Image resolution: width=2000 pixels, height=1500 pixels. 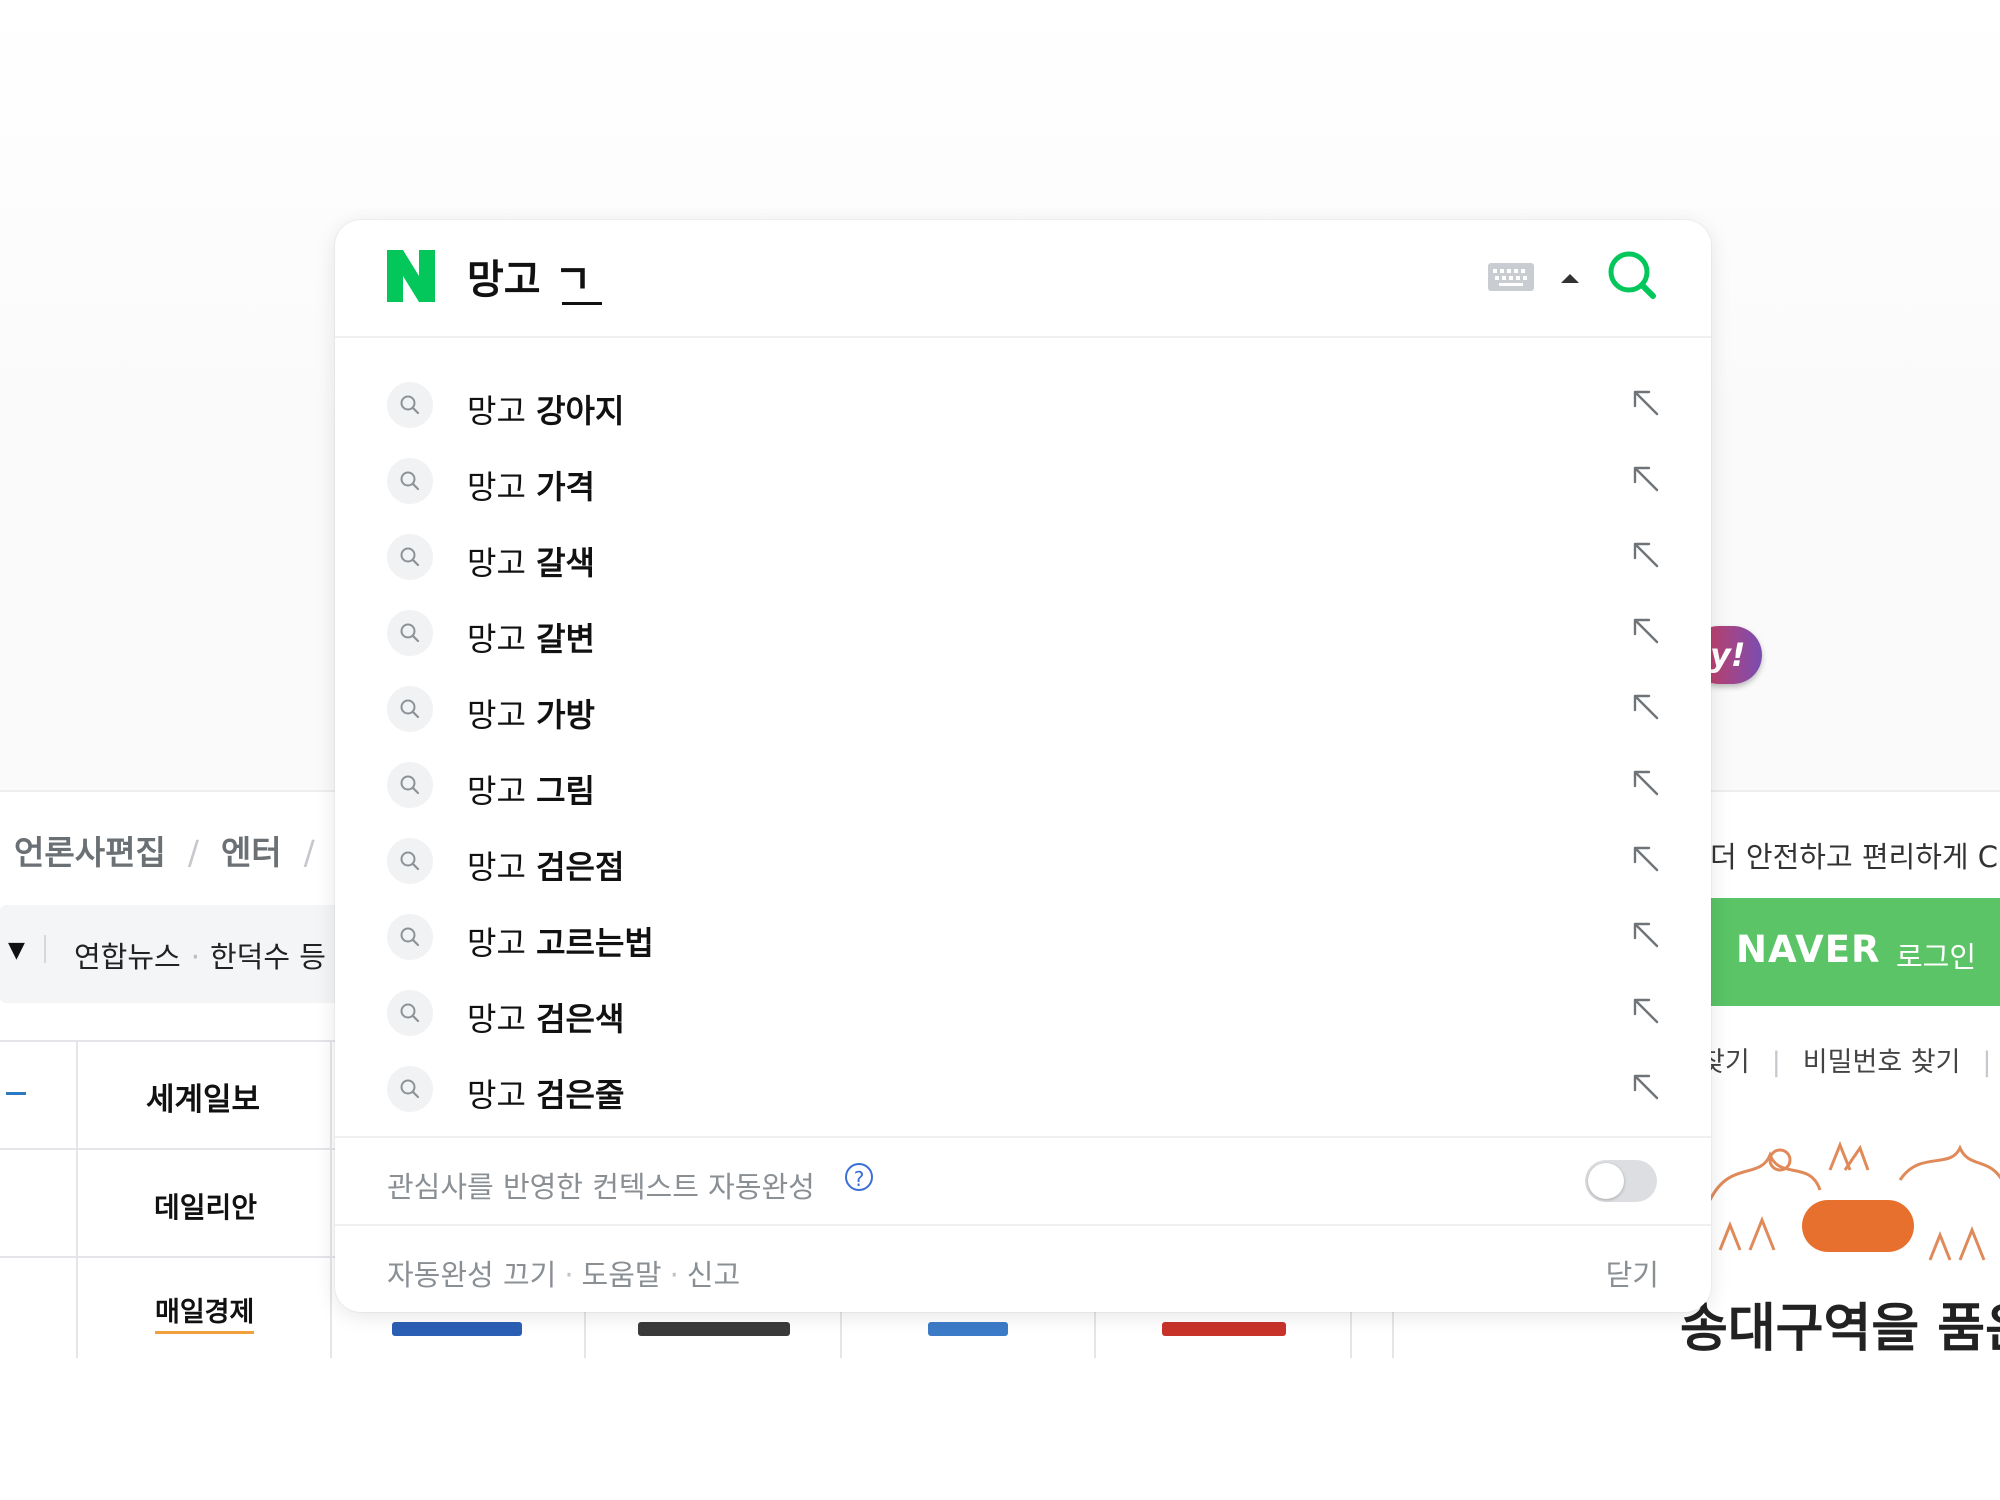 What do you see at coordinates (565, 639) in the screenshot?
I see `suggestion-completion: 갈변` at bounding box center [565, 639].